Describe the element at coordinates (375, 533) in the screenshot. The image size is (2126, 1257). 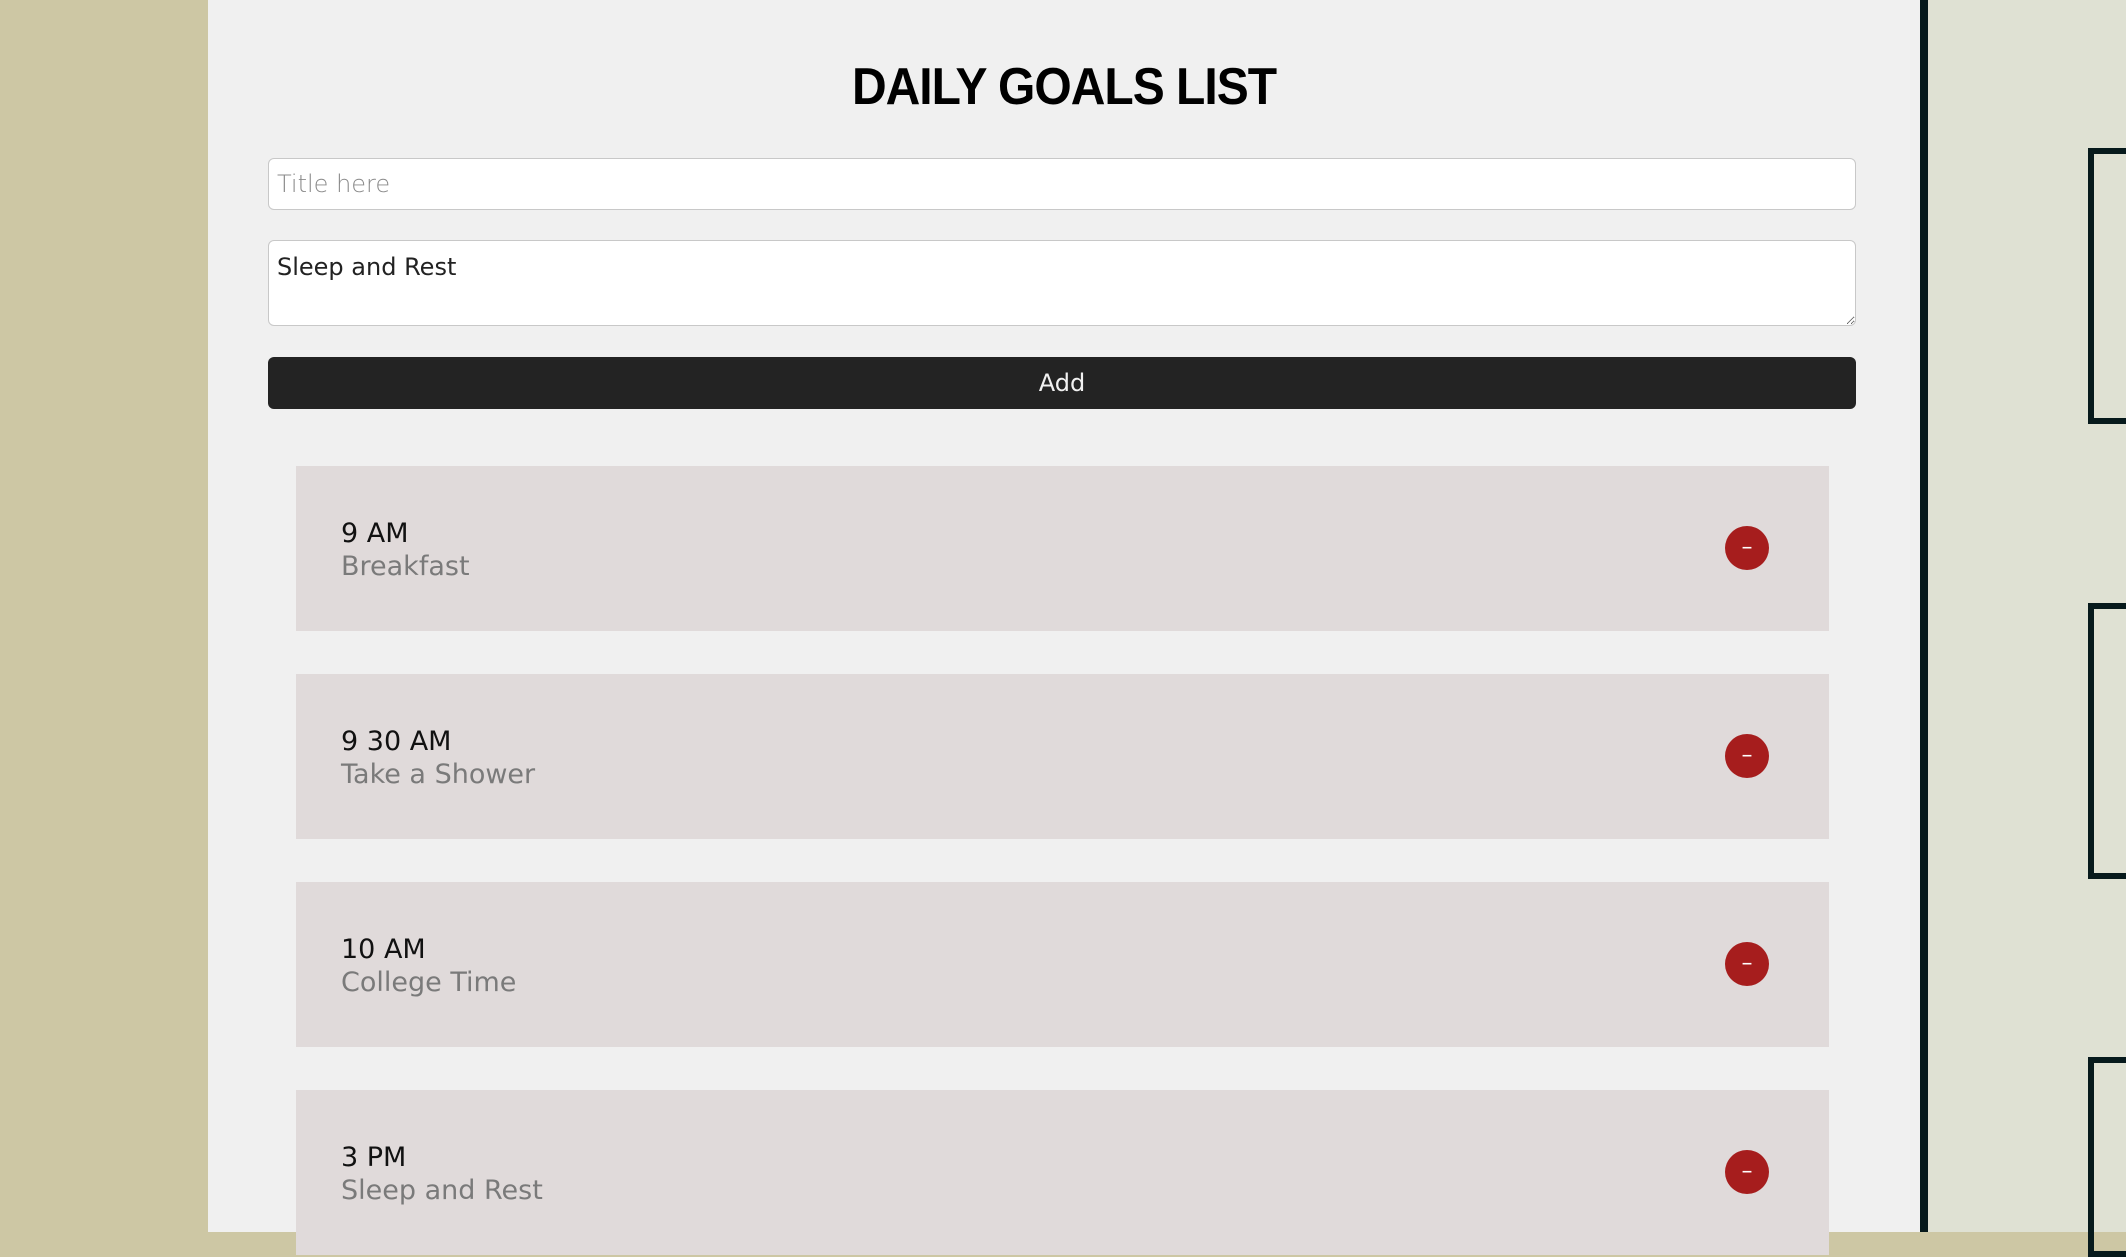
I see `goal-time: 9 AM` at that location.